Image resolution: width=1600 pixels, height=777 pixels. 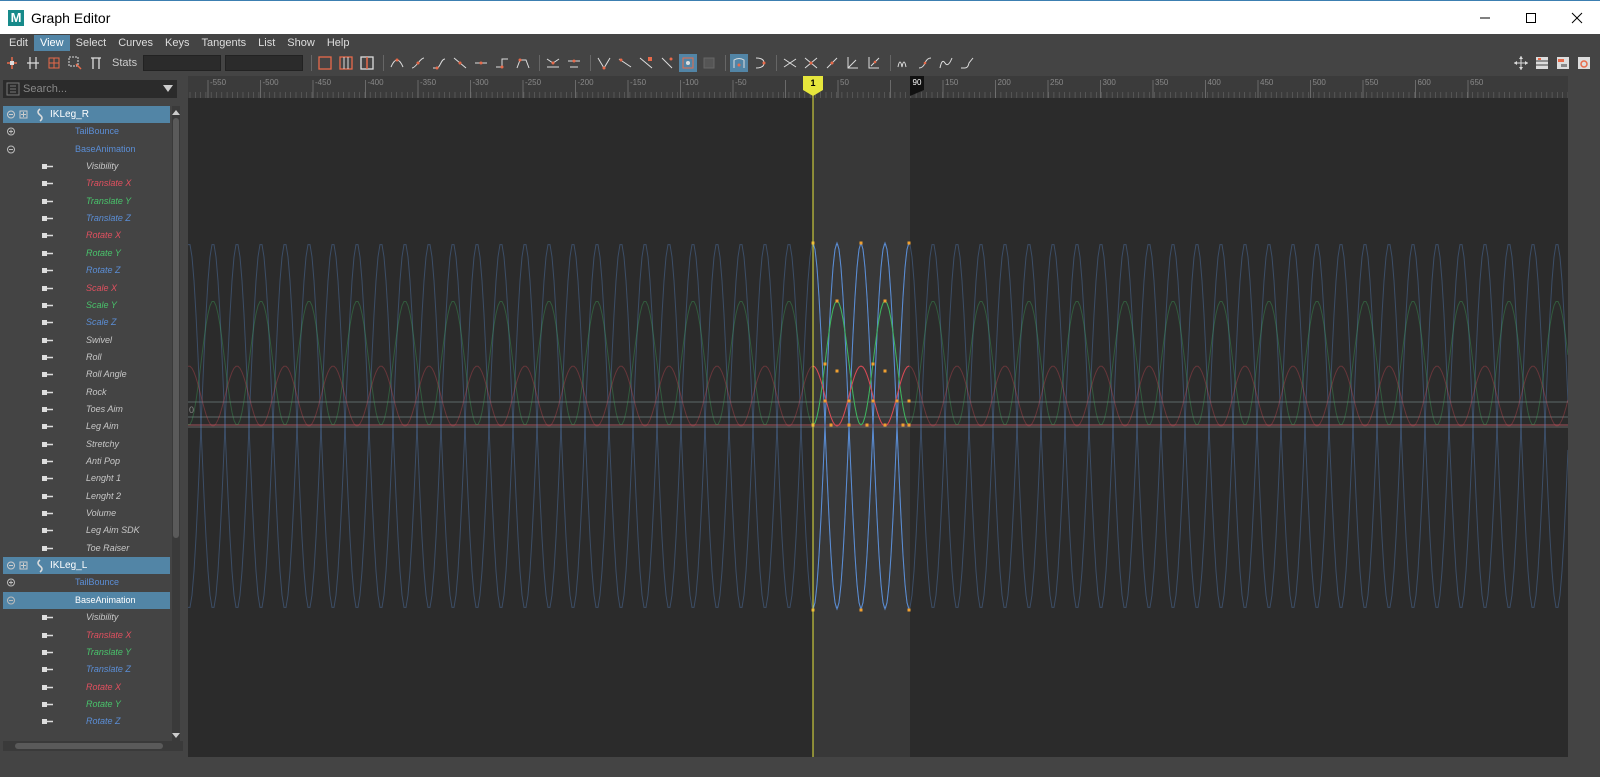 I want to click on minimize-button, so click(x=1485, y=17).